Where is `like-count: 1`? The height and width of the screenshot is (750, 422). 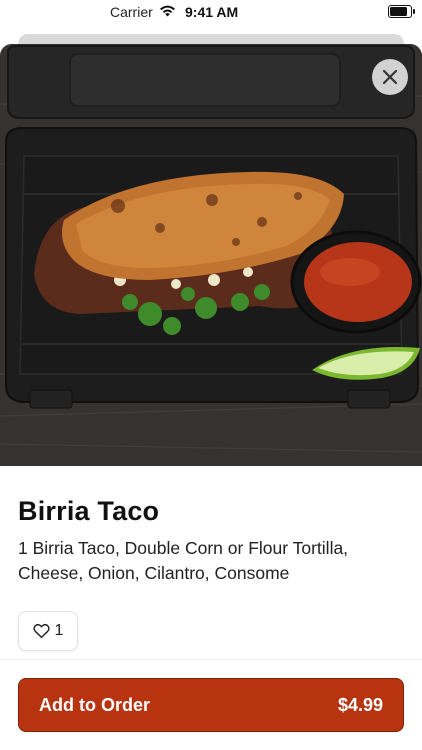 like-count: 1 is located at coordinates (59, 630).